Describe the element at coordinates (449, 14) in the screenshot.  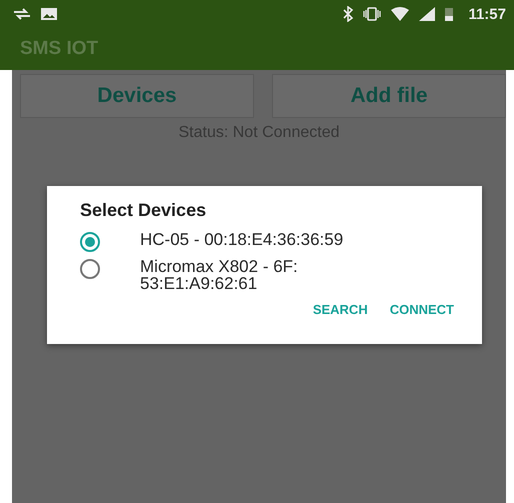
I see `battery-icon` at that location.